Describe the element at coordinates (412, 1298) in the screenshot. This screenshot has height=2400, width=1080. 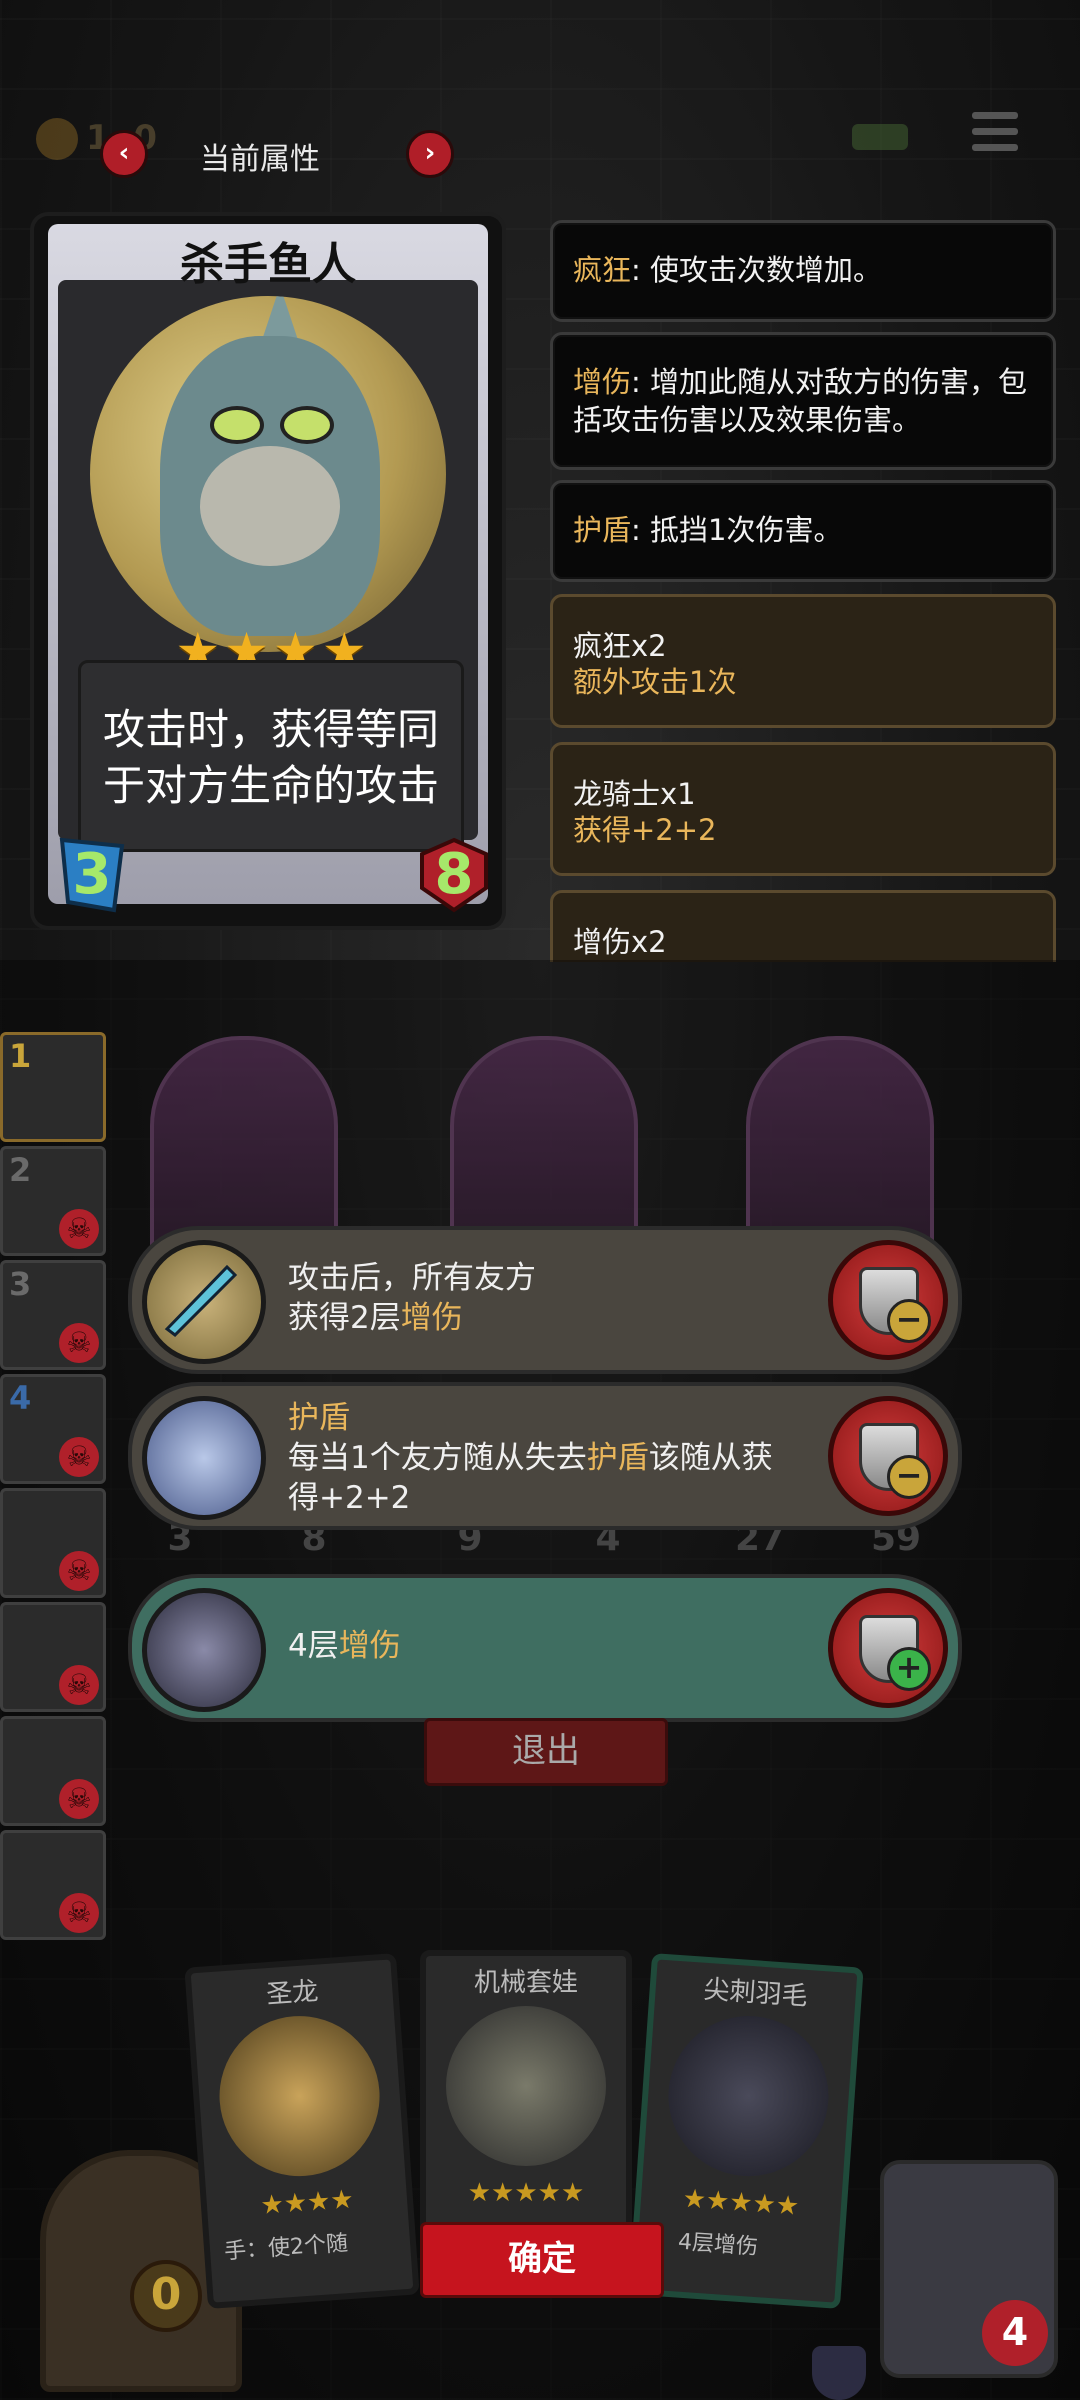
I see `effect-text: 攻击后，所有友方 获得2层增伤` at that location.